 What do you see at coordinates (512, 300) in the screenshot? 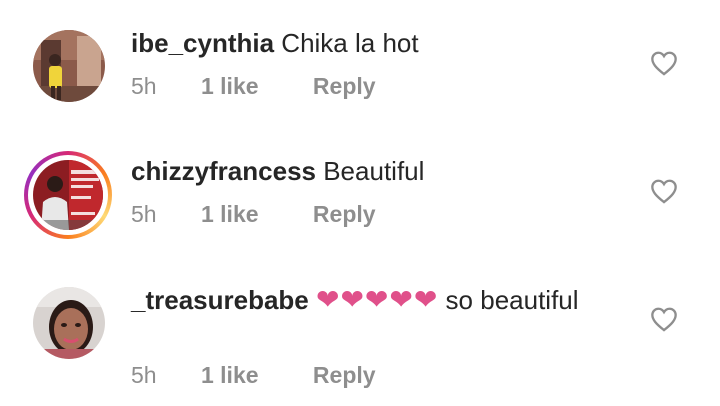
I see `comment-body: so beautiful` at bounding box center [512, 300].